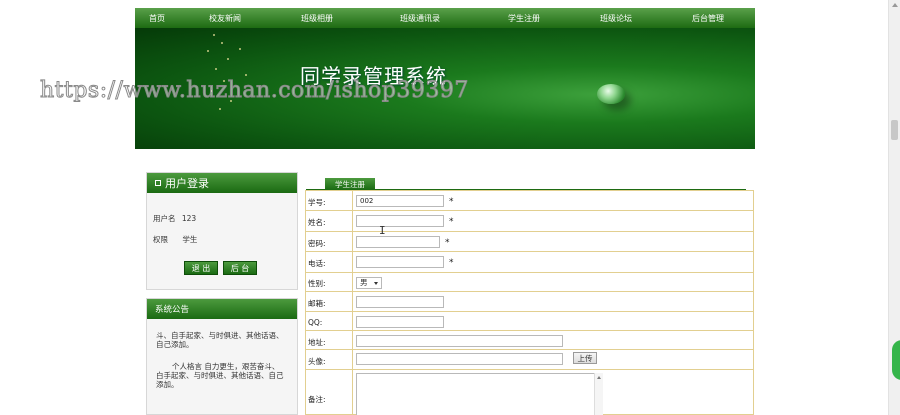 This screenshot has width=900, height=415. What do you see at coordinates (459, 359) in the screenshot?
I see `avatar-path-input` at bounding box center [459, 359].